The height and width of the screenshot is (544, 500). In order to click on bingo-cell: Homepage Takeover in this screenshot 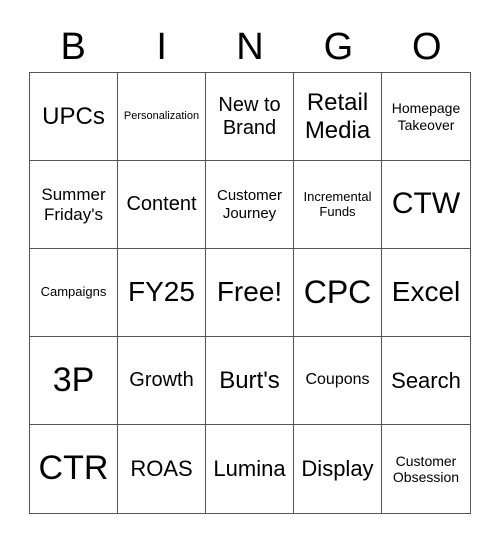, I will do `click(426, 117)`.